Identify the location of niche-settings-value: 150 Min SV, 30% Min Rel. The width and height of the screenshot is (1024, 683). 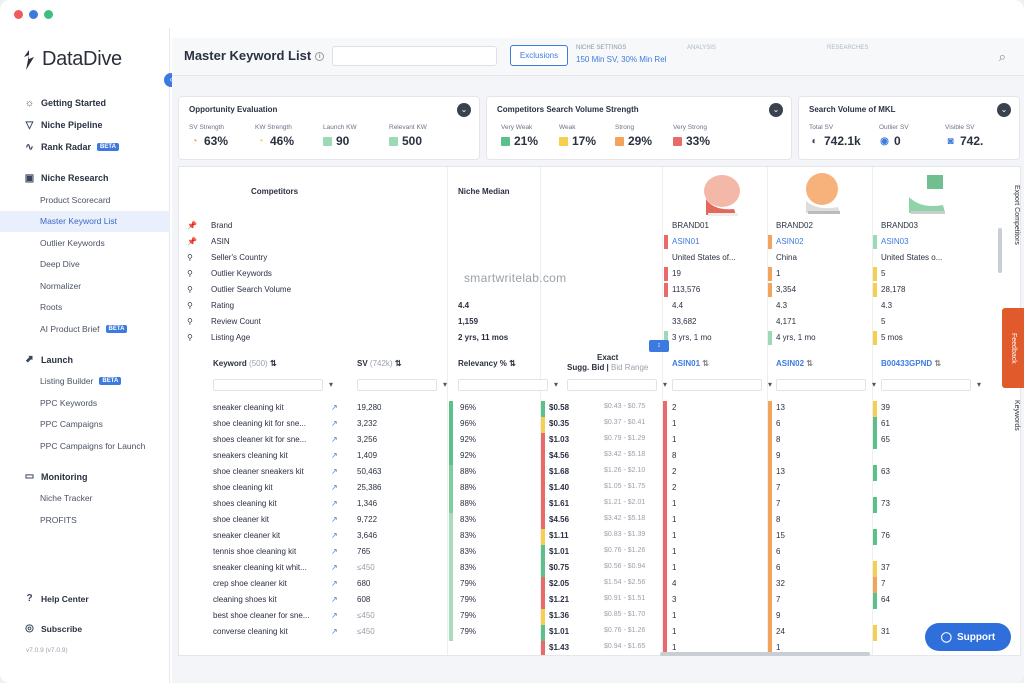
(621, 59).